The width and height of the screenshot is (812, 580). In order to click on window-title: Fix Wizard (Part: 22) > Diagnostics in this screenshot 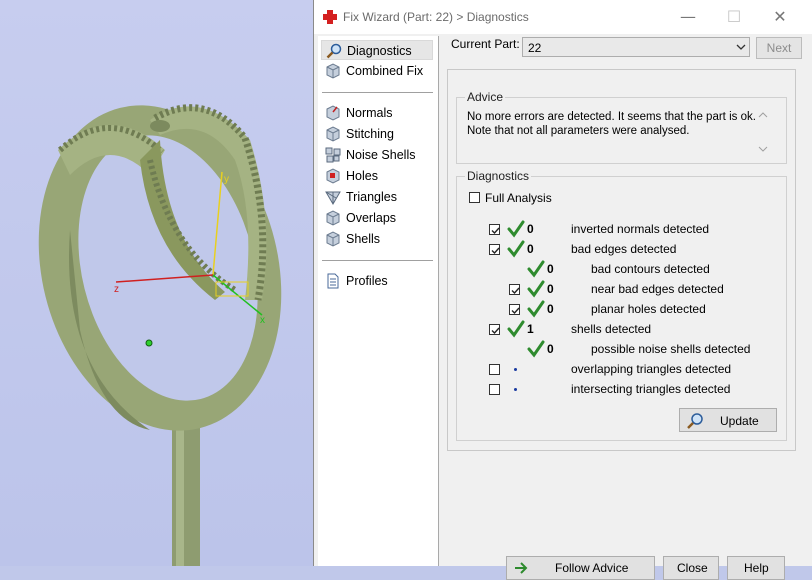, I will do `click(436, 17)`.